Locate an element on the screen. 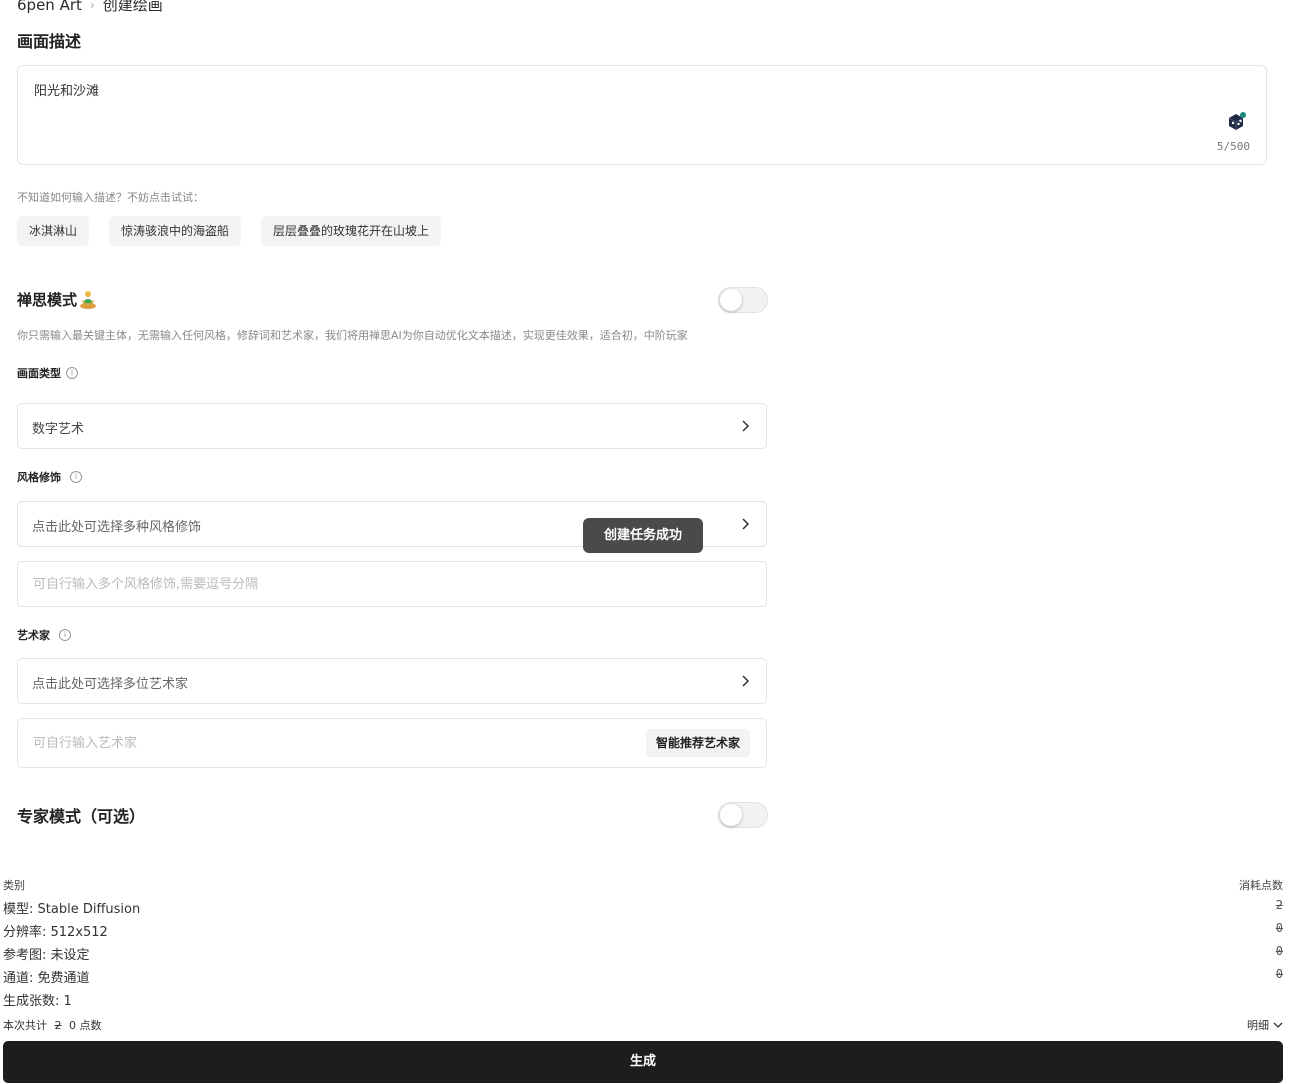  artist-label-text: 艺术家 is located at coordinates (33, 635).